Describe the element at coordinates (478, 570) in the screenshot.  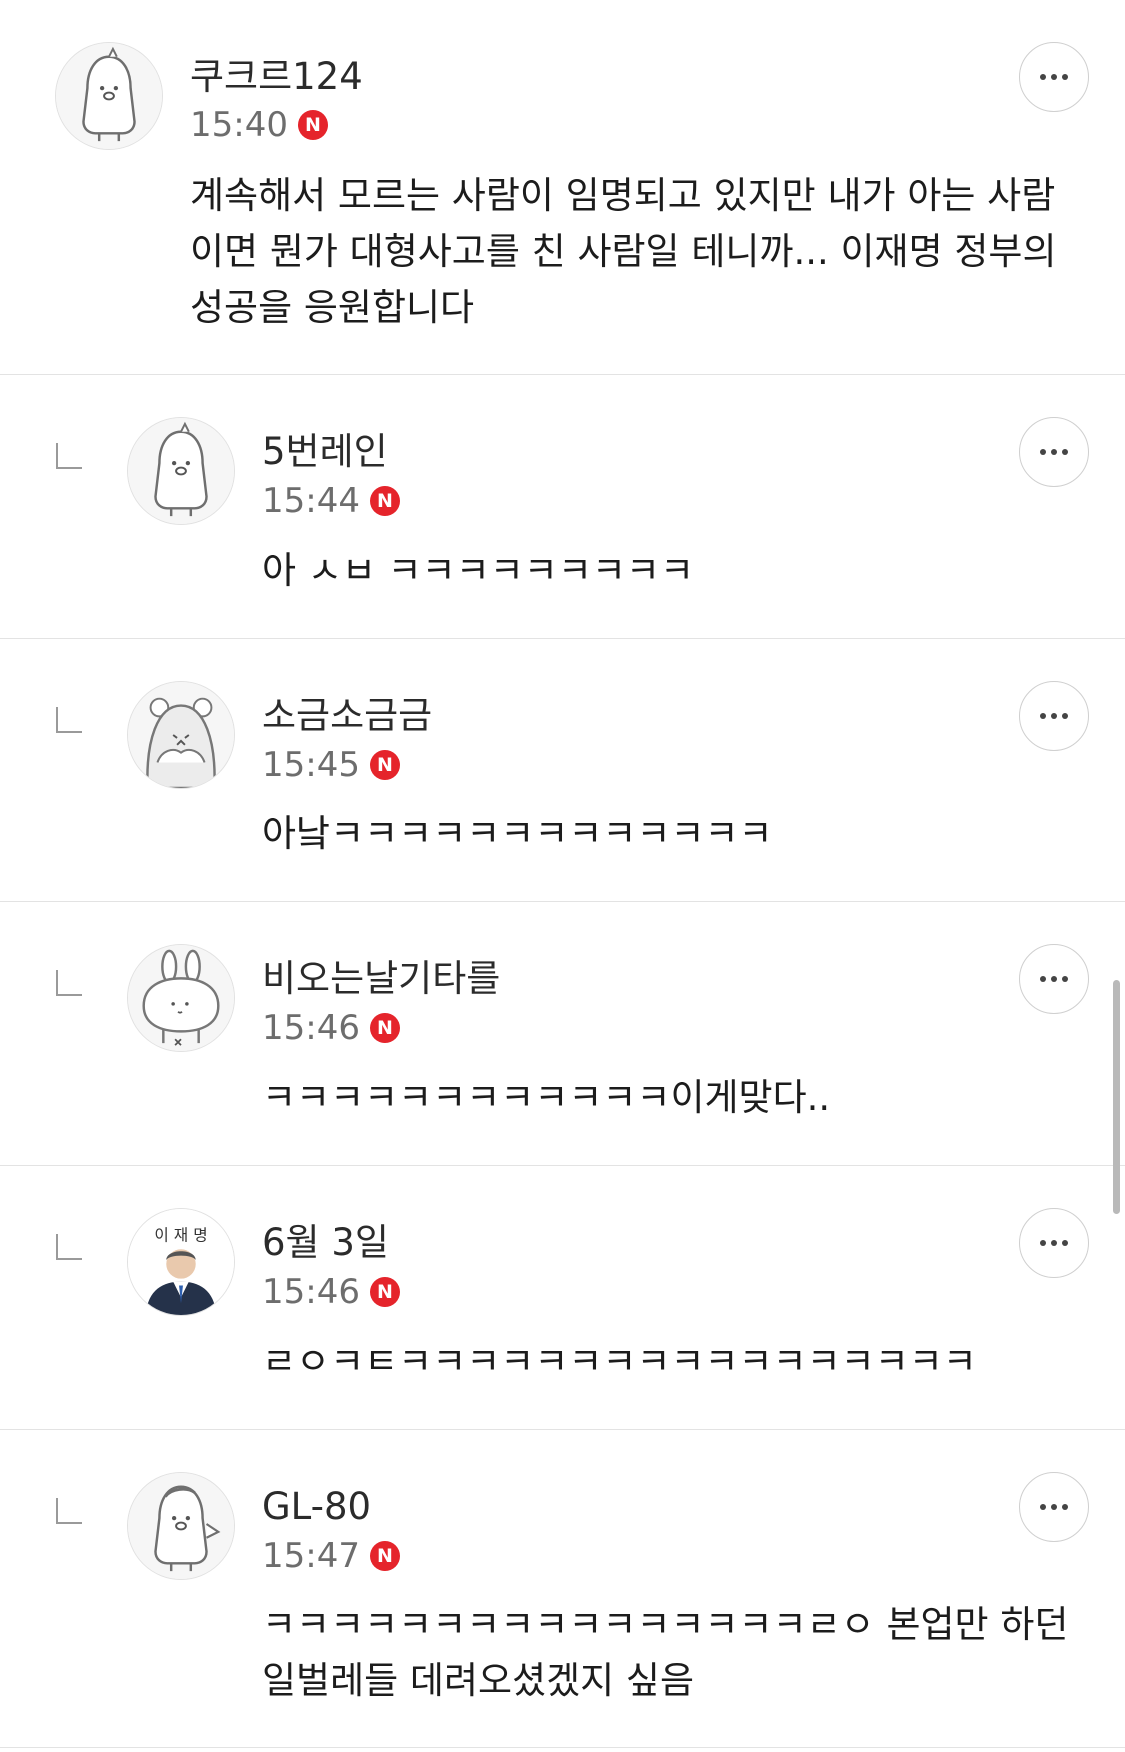
I see `comment-text: 아 ㅅㅂ ㅋㅋㅋㅋㅋㅋㅋㅋㅋ` at that location.